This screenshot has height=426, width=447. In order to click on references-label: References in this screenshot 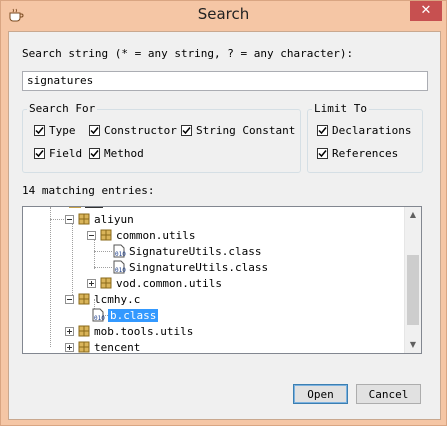, I will do `click(365, 153)`.